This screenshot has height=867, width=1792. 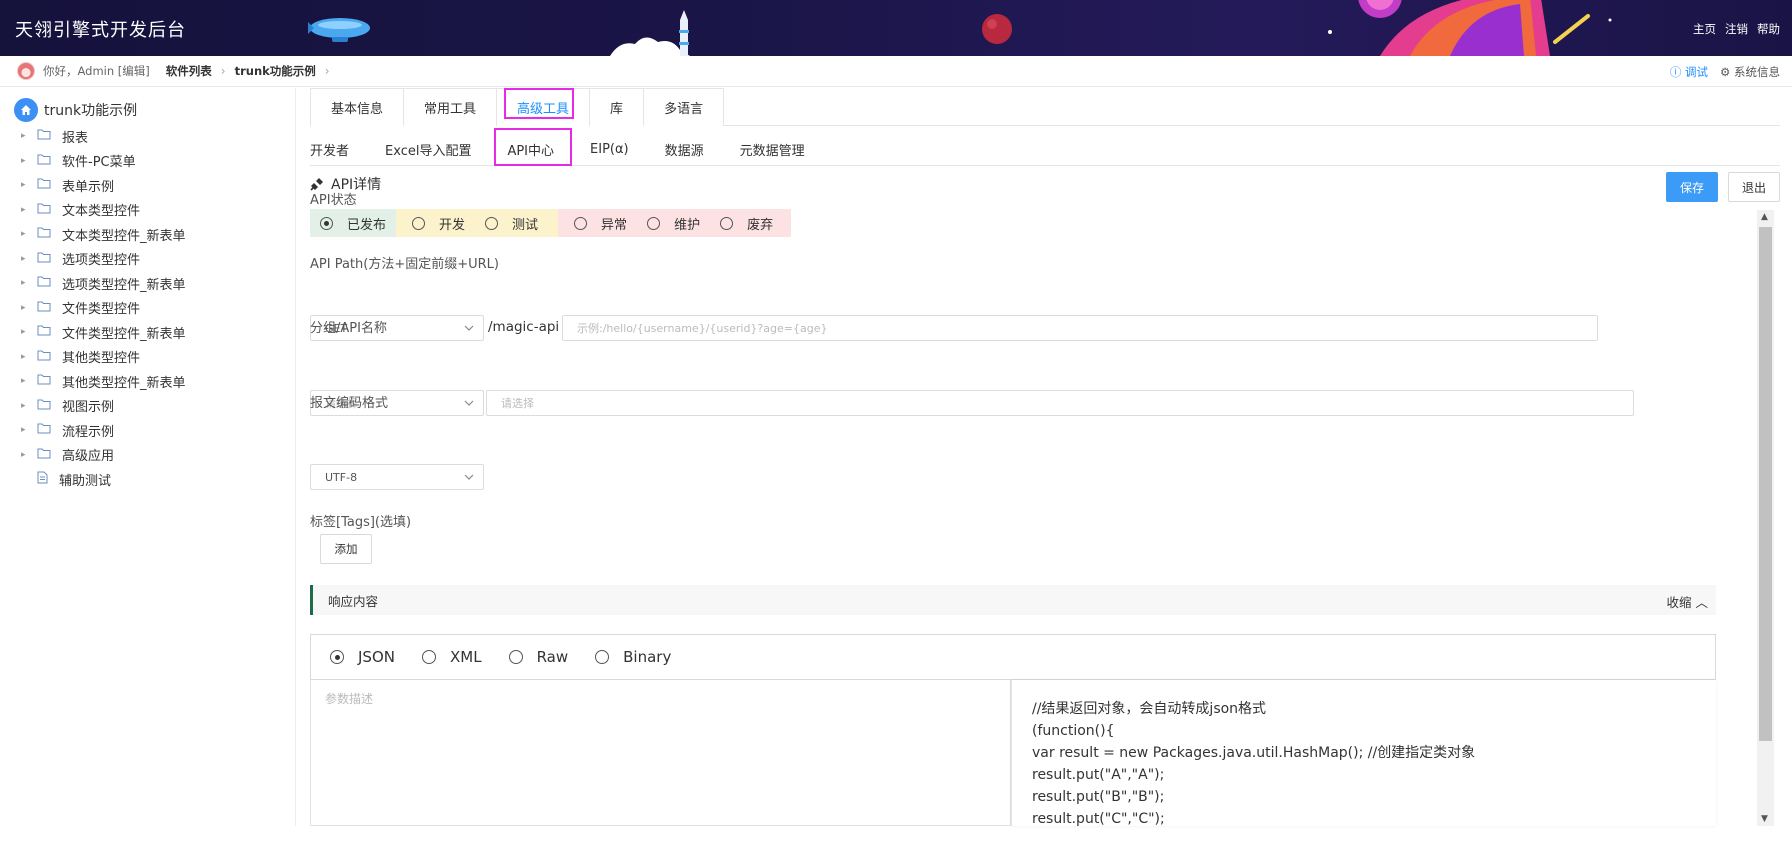 What do you see at coordinates (148, 136) in the screenshot?
I see `sidebar-item: ▸ 报表` at bounding box center [148, 136].